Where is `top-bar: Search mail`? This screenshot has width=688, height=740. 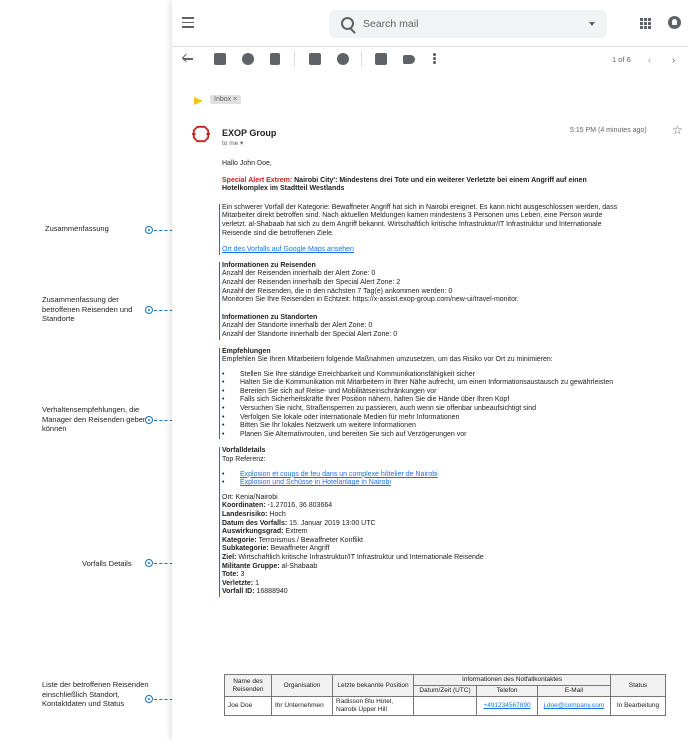
top-bar: Search mail is located at coordinates (430, 23).